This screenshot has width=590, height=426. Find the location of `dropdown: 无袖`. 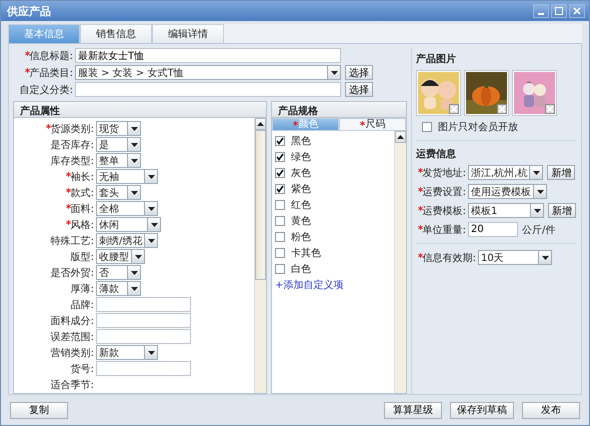

dropdown: 无袖 is located at coordinates (127, 176).